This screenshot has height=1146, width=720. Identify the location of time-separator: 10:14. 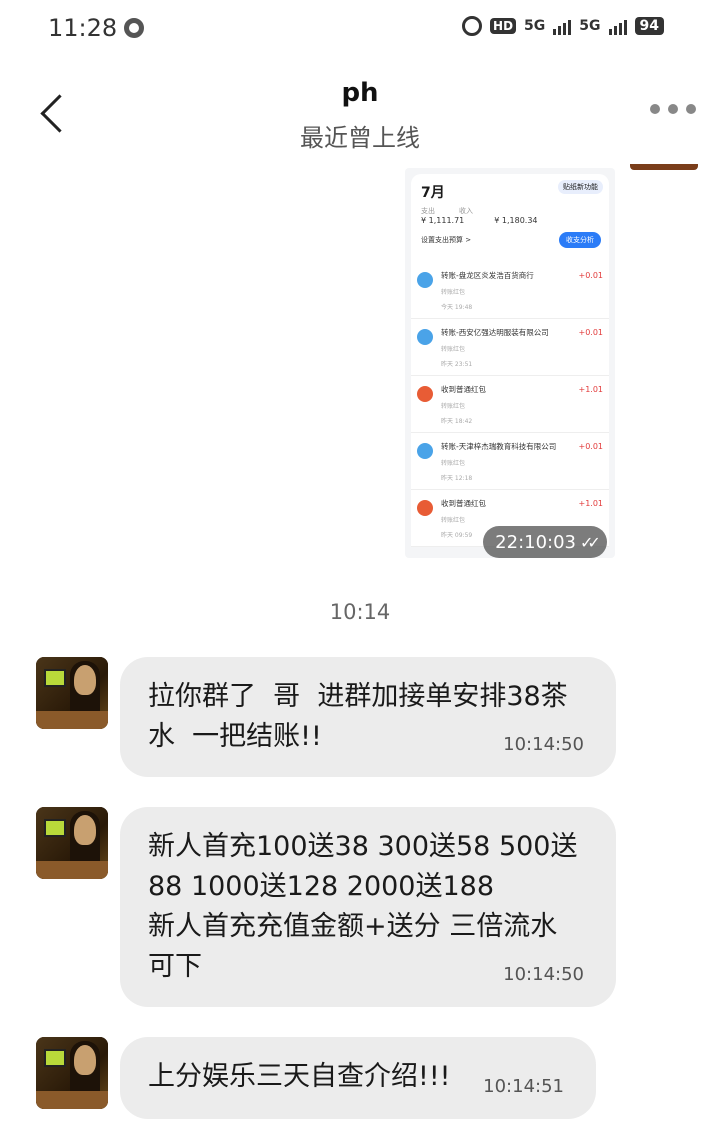
(360, 612).